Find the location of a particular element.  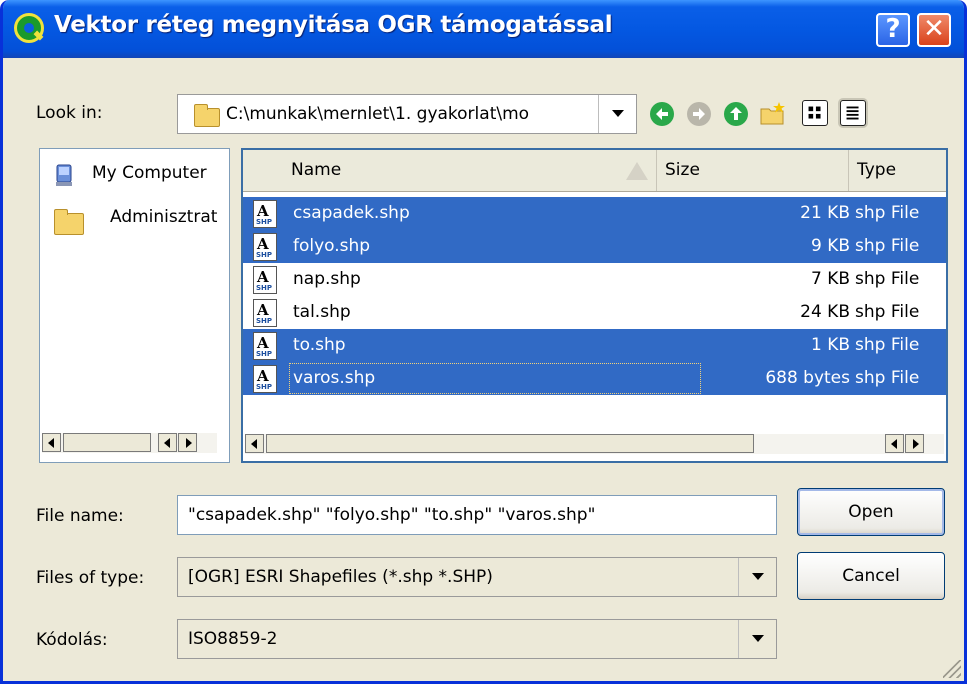

filelist-scrollbar is located at coordinates (594, 444).